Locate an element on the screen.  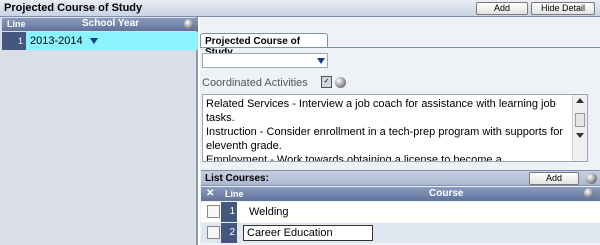
add-button: Add is located at coordinates (502, 8).